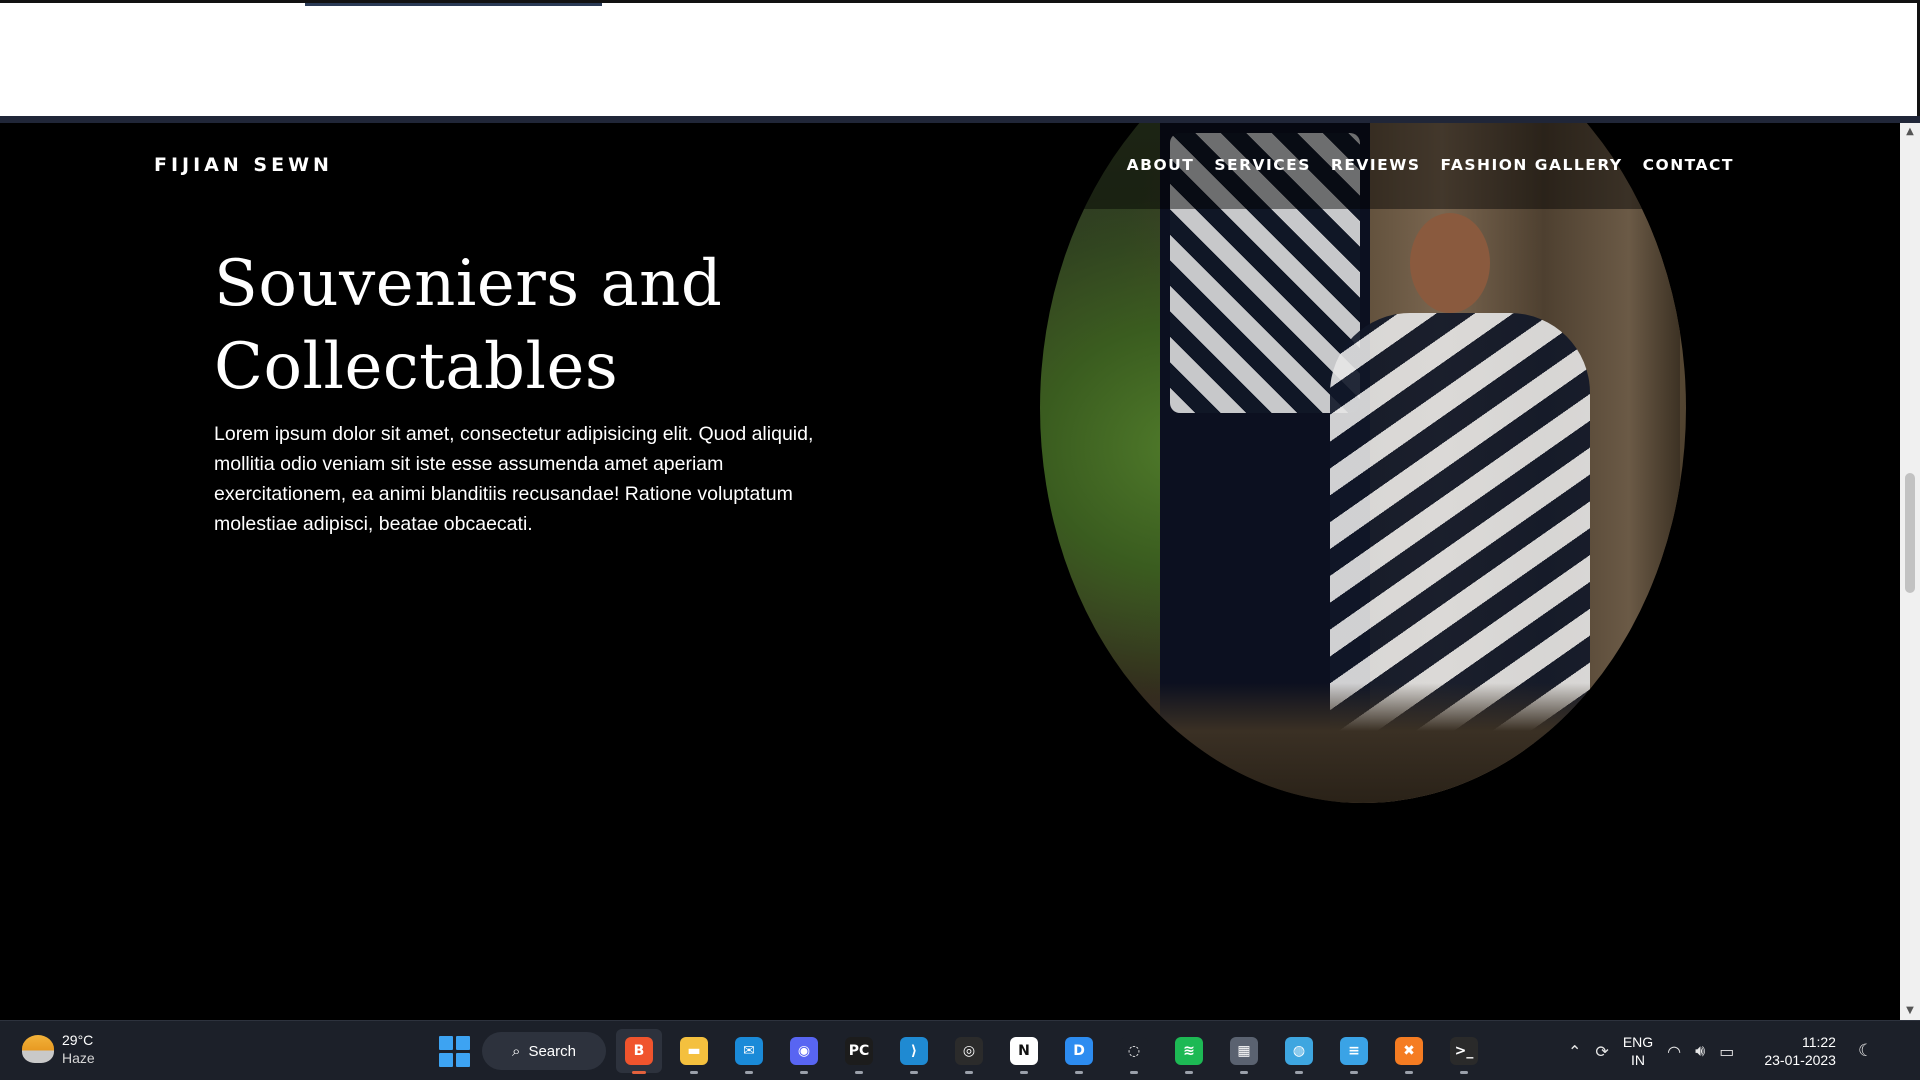 The height and width of the screenshot is (1080, 1920). Describe the element at coordinates (1800, 1051) in the screenshot. I see `clock: 11:22 23-01-2023` at that location.